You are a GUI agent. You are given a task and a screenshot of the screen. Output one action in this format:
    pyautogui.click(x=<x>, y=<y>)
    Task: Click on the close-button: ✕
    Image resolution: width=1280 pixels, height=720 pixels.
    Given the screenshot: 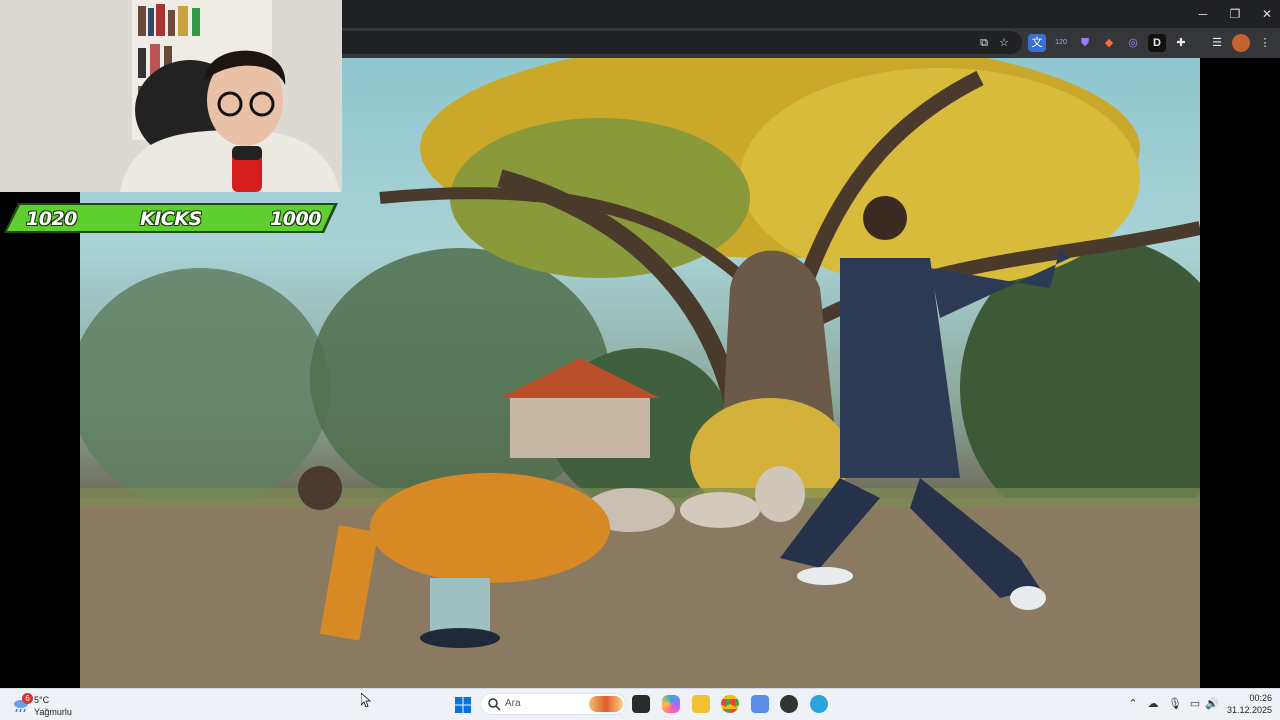 What is the action you would take?
    pyautogui.click(x=1265, y=14)
    